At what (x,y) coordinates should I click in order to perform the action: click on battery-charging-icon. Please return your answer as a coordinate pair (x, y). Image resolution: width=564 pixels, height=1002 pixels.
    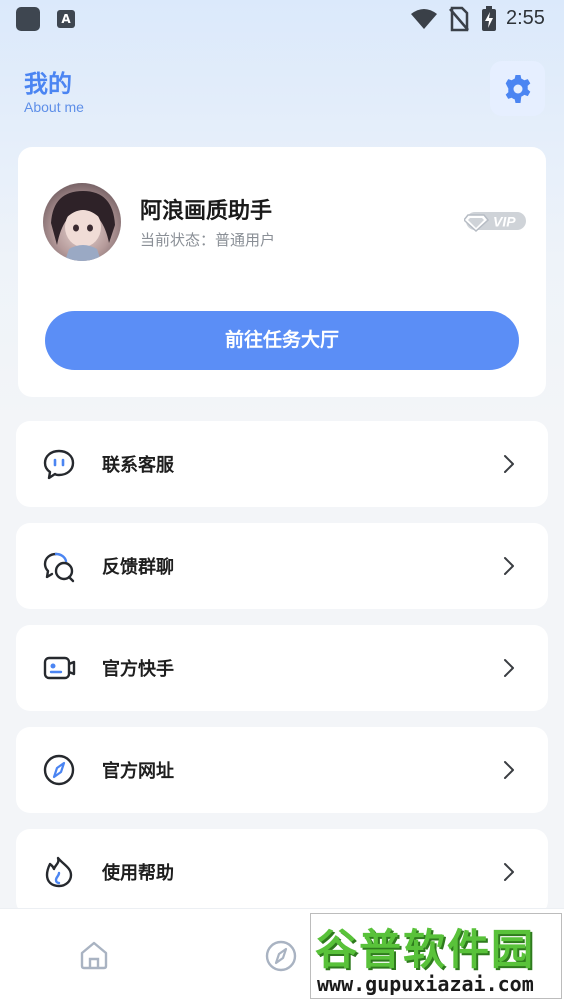
    Looking at the image, I should click on (489, 18).